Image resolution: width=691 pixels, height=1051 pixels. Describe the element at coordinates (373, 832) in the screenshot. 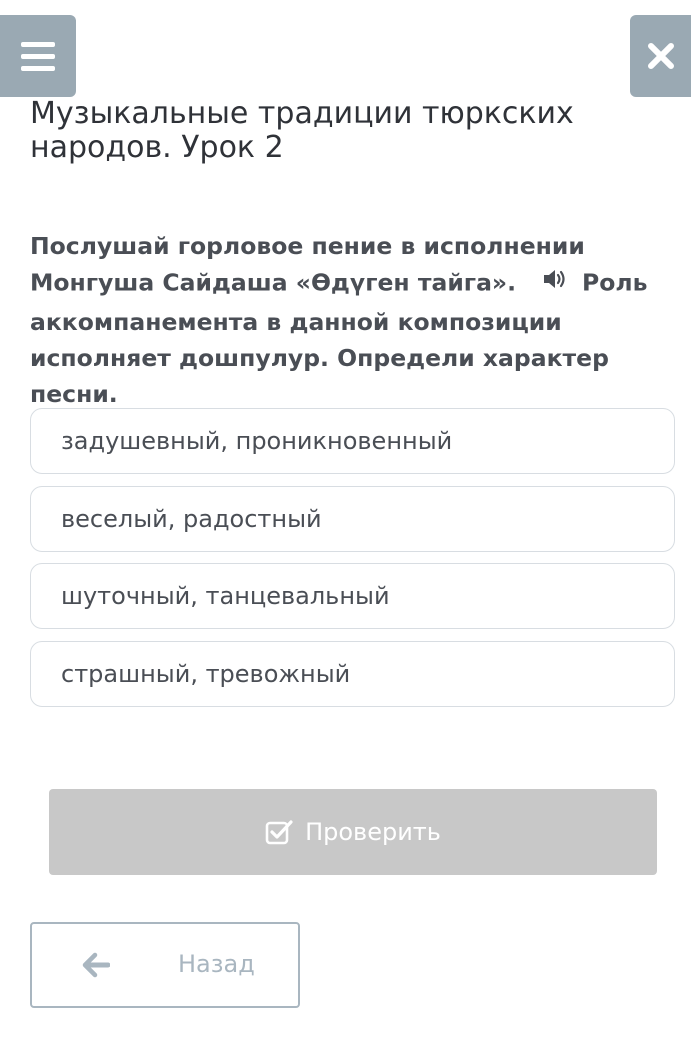

I see `check-button-label: Проверить` at that location.